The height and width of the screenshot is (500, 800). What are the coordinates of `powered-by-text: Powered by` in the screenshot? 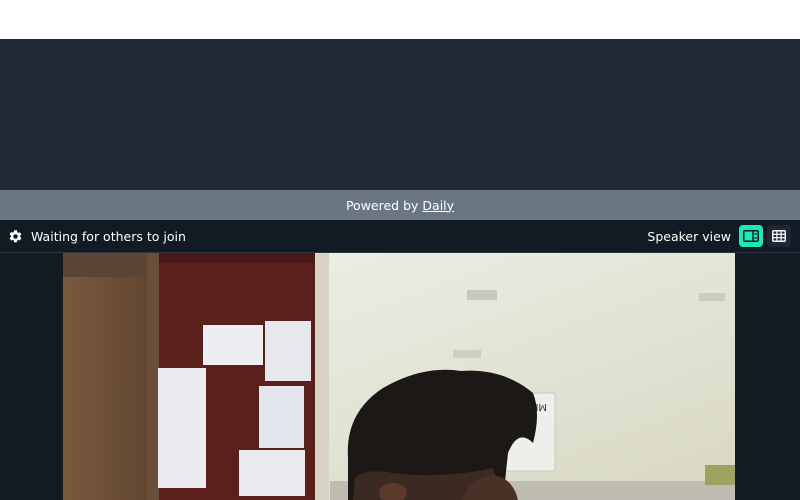 It's located at (382, 205).